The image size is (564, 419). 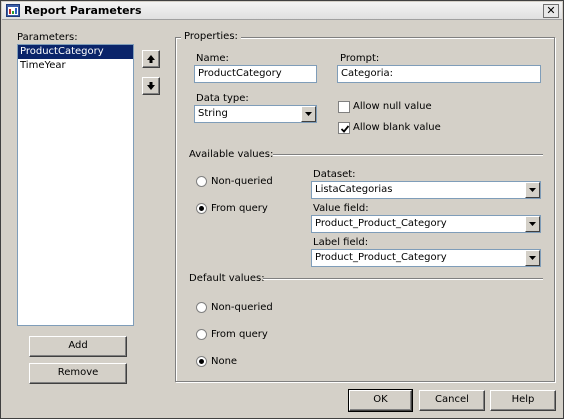 I want to click on available-from-query-radio, so click(x=201, y=208).